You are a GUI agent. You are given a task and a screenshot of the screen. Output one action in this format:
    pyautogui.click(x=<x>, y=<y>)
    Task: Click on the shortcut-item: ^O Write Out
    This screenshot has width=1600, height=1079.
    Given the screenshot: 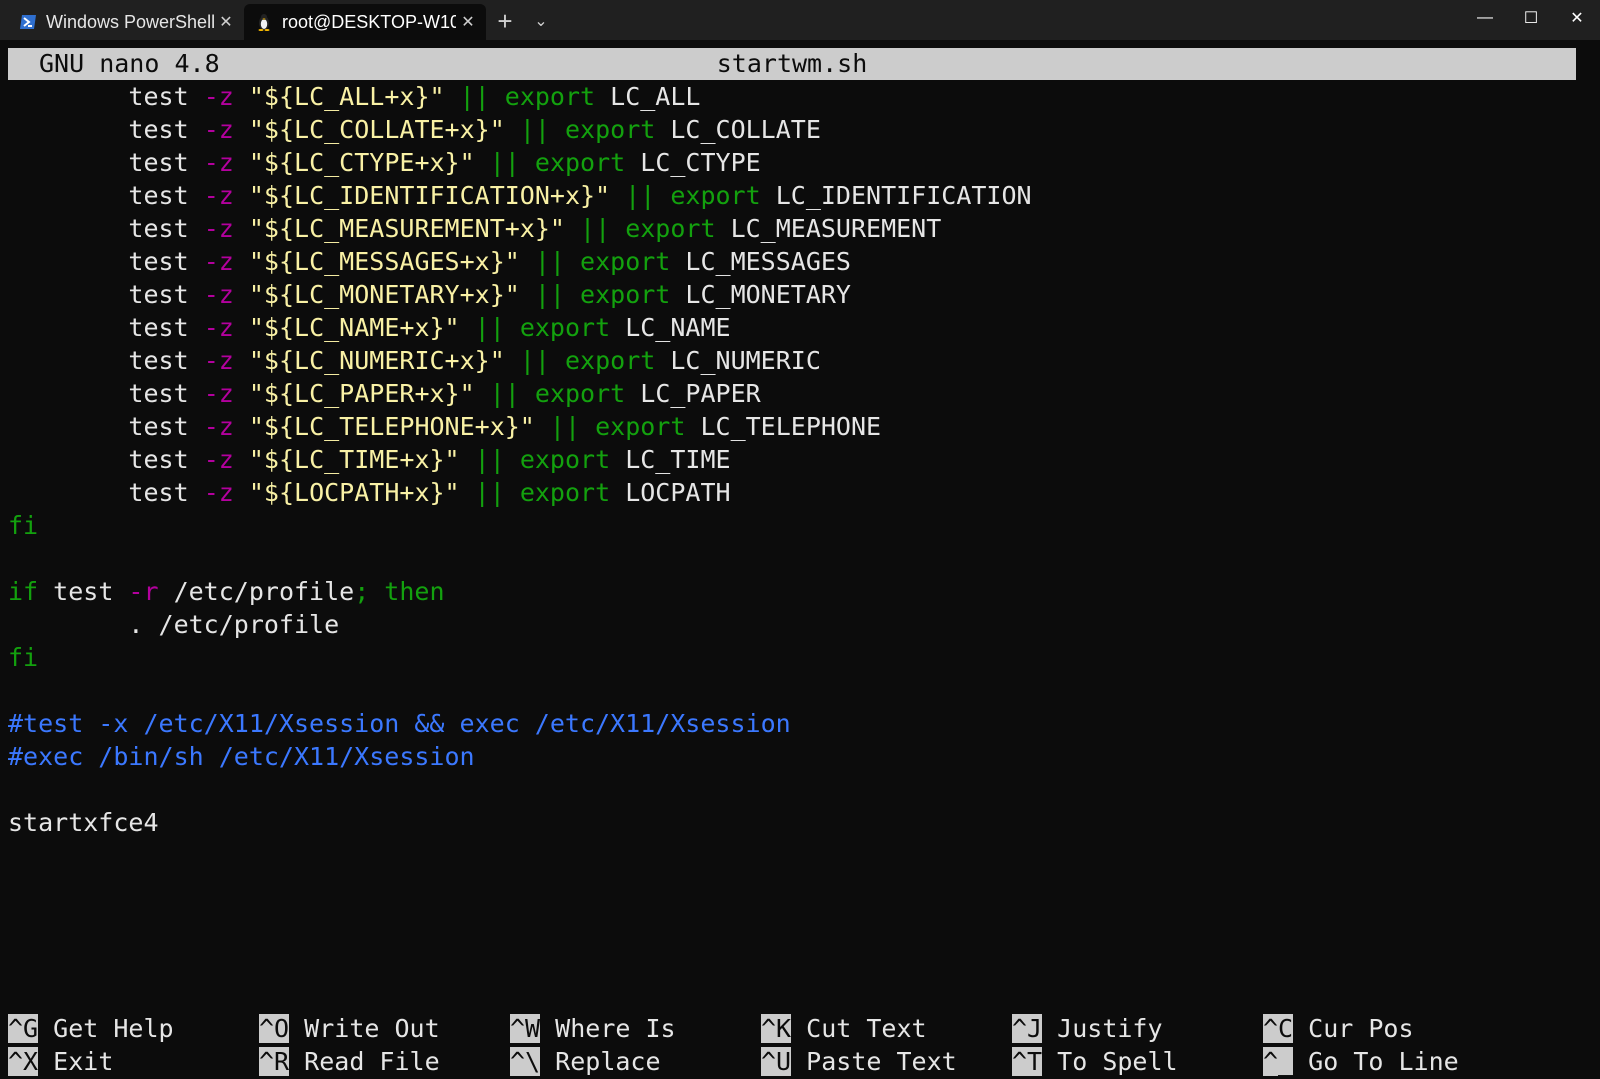 What is the action you would take?
    pyautogui.click(x=349, y=1028)
    